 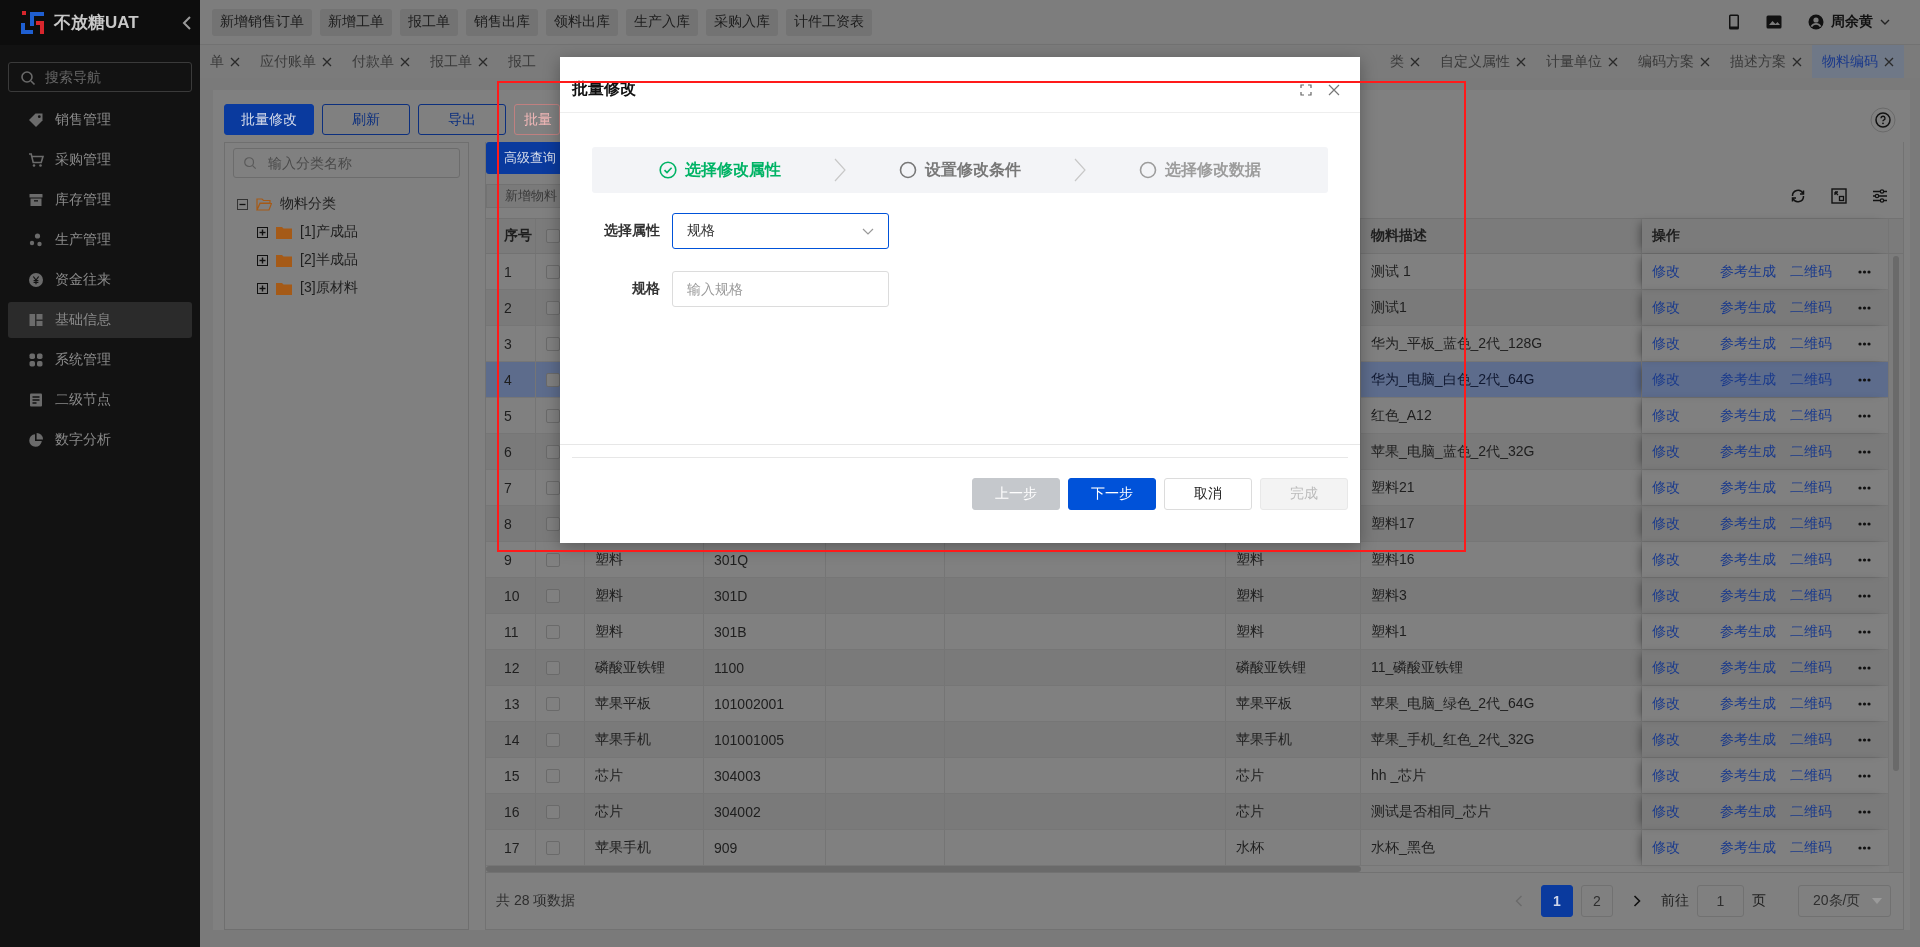 What do you see at coordinates (329, 232) in the screenshot?
I see `tree-node: [1]产成品` at bounding box center [329, 232].